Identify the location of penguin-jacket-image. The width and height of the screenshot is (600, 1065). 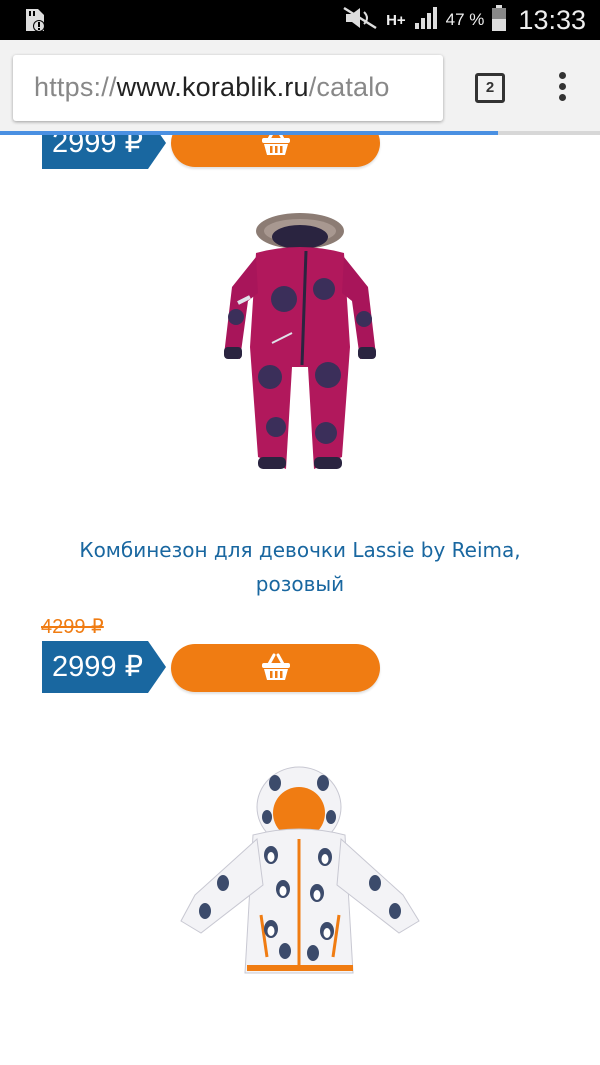
(300, 877).